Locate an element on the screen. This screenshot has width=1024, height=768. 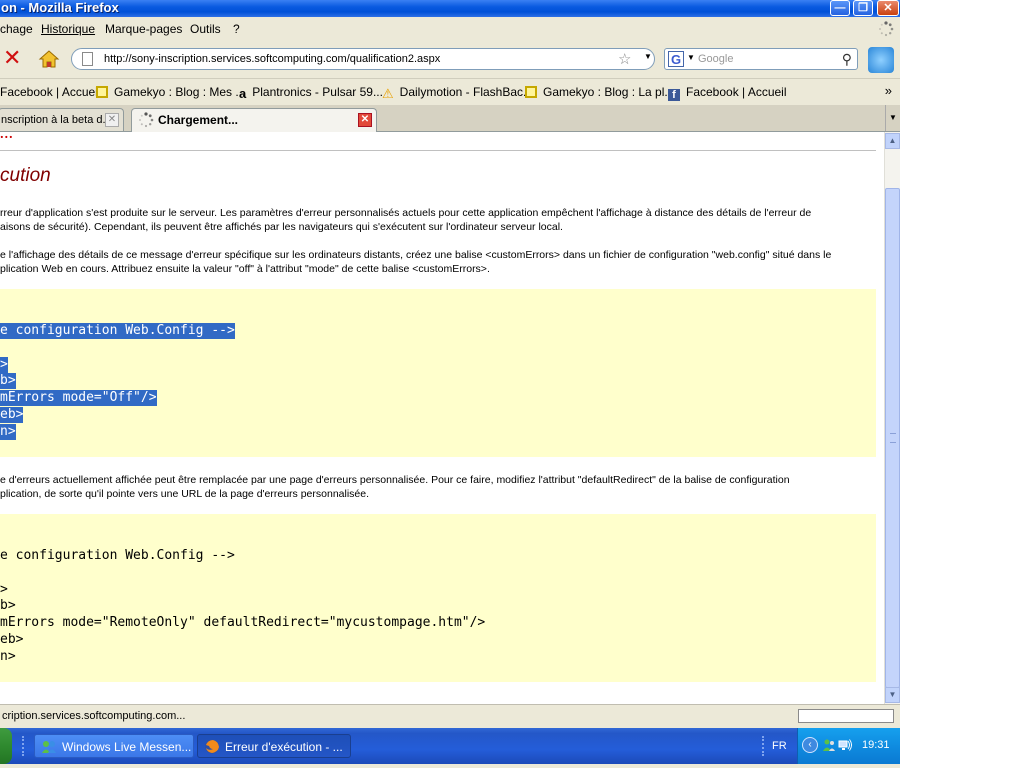
tab-list-dropdown-icon: ▼ is located at coordinates (892, 118).